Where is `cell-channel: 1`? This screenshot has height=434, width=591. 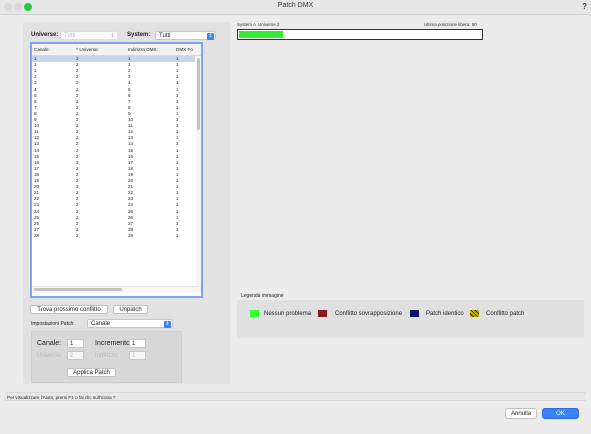 cell-channel: 1 is located at coordinates (35, 71).